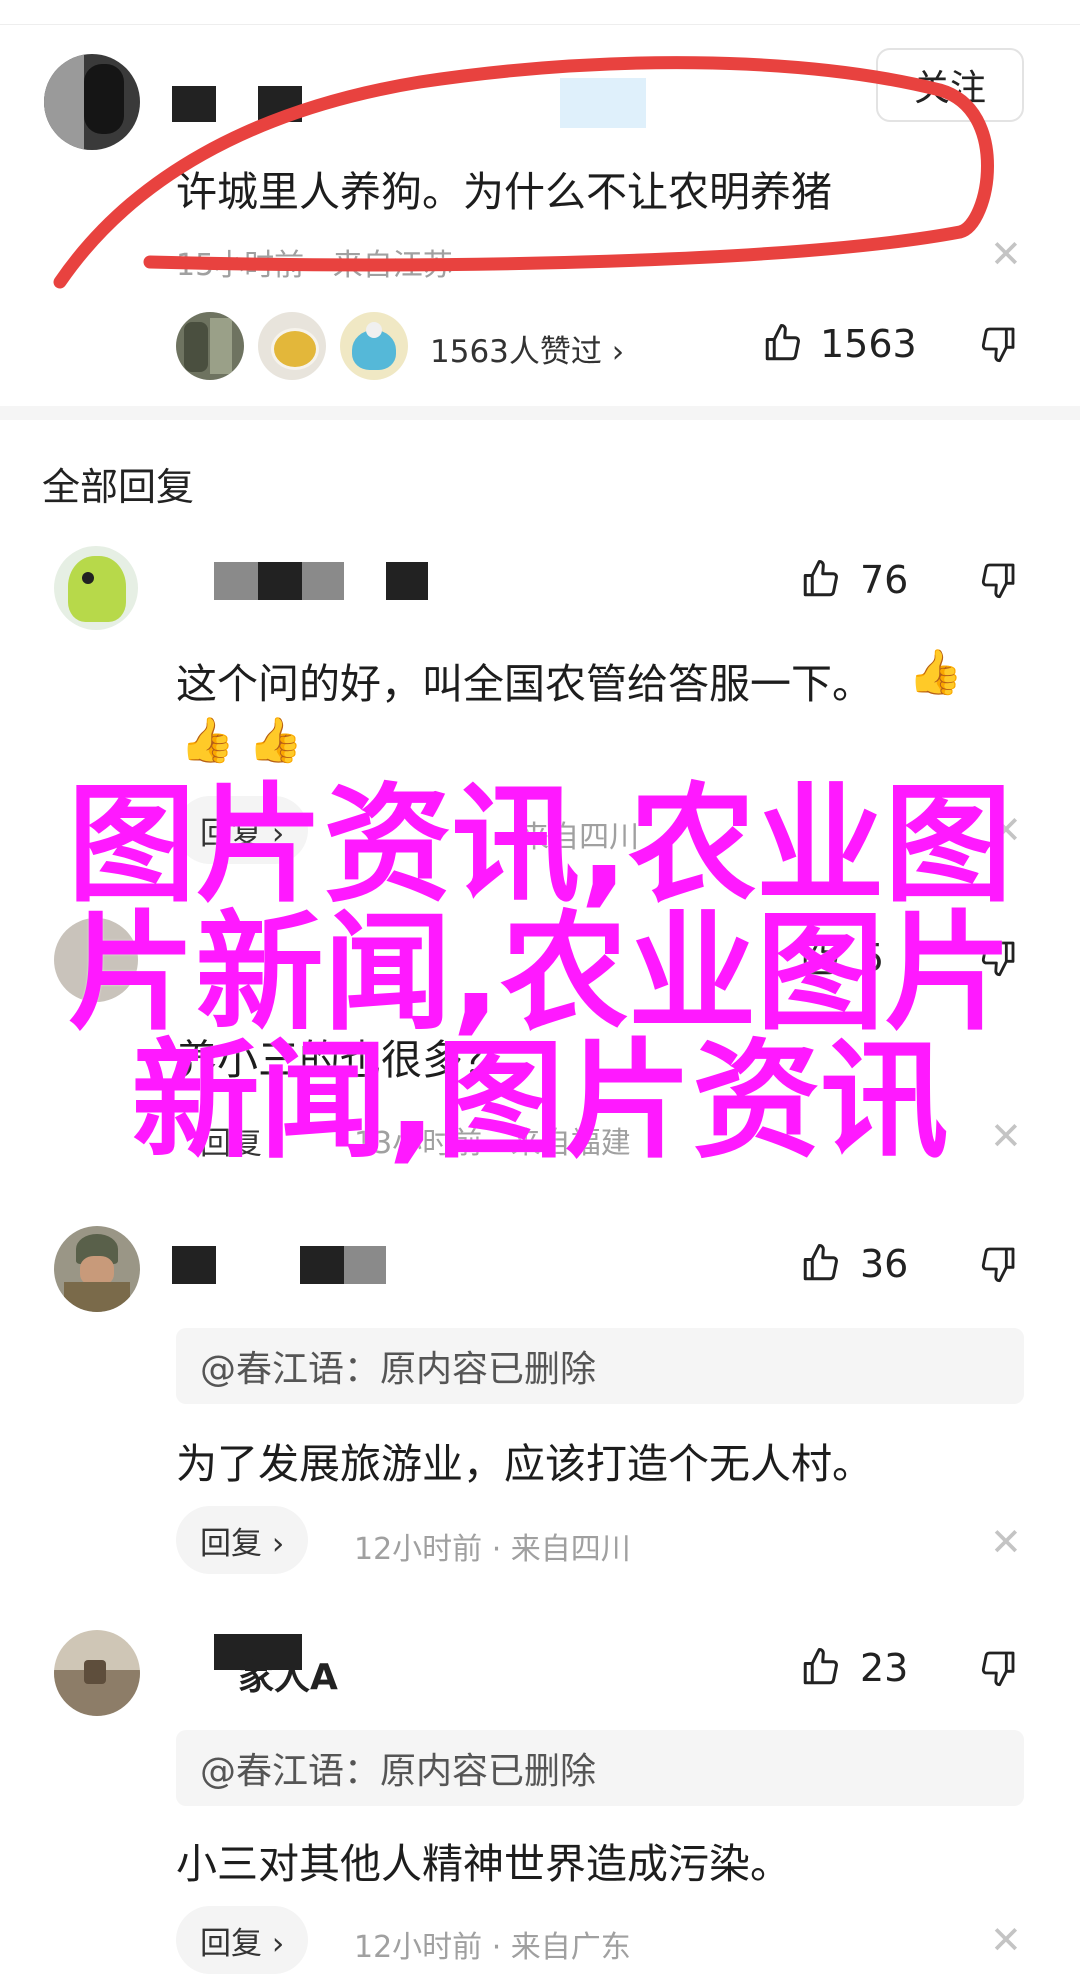 This screenshot has height=1974, width=1080. I want to click on watermark-overlay-line1: 图片资讯,农业图, so click(540, 845).